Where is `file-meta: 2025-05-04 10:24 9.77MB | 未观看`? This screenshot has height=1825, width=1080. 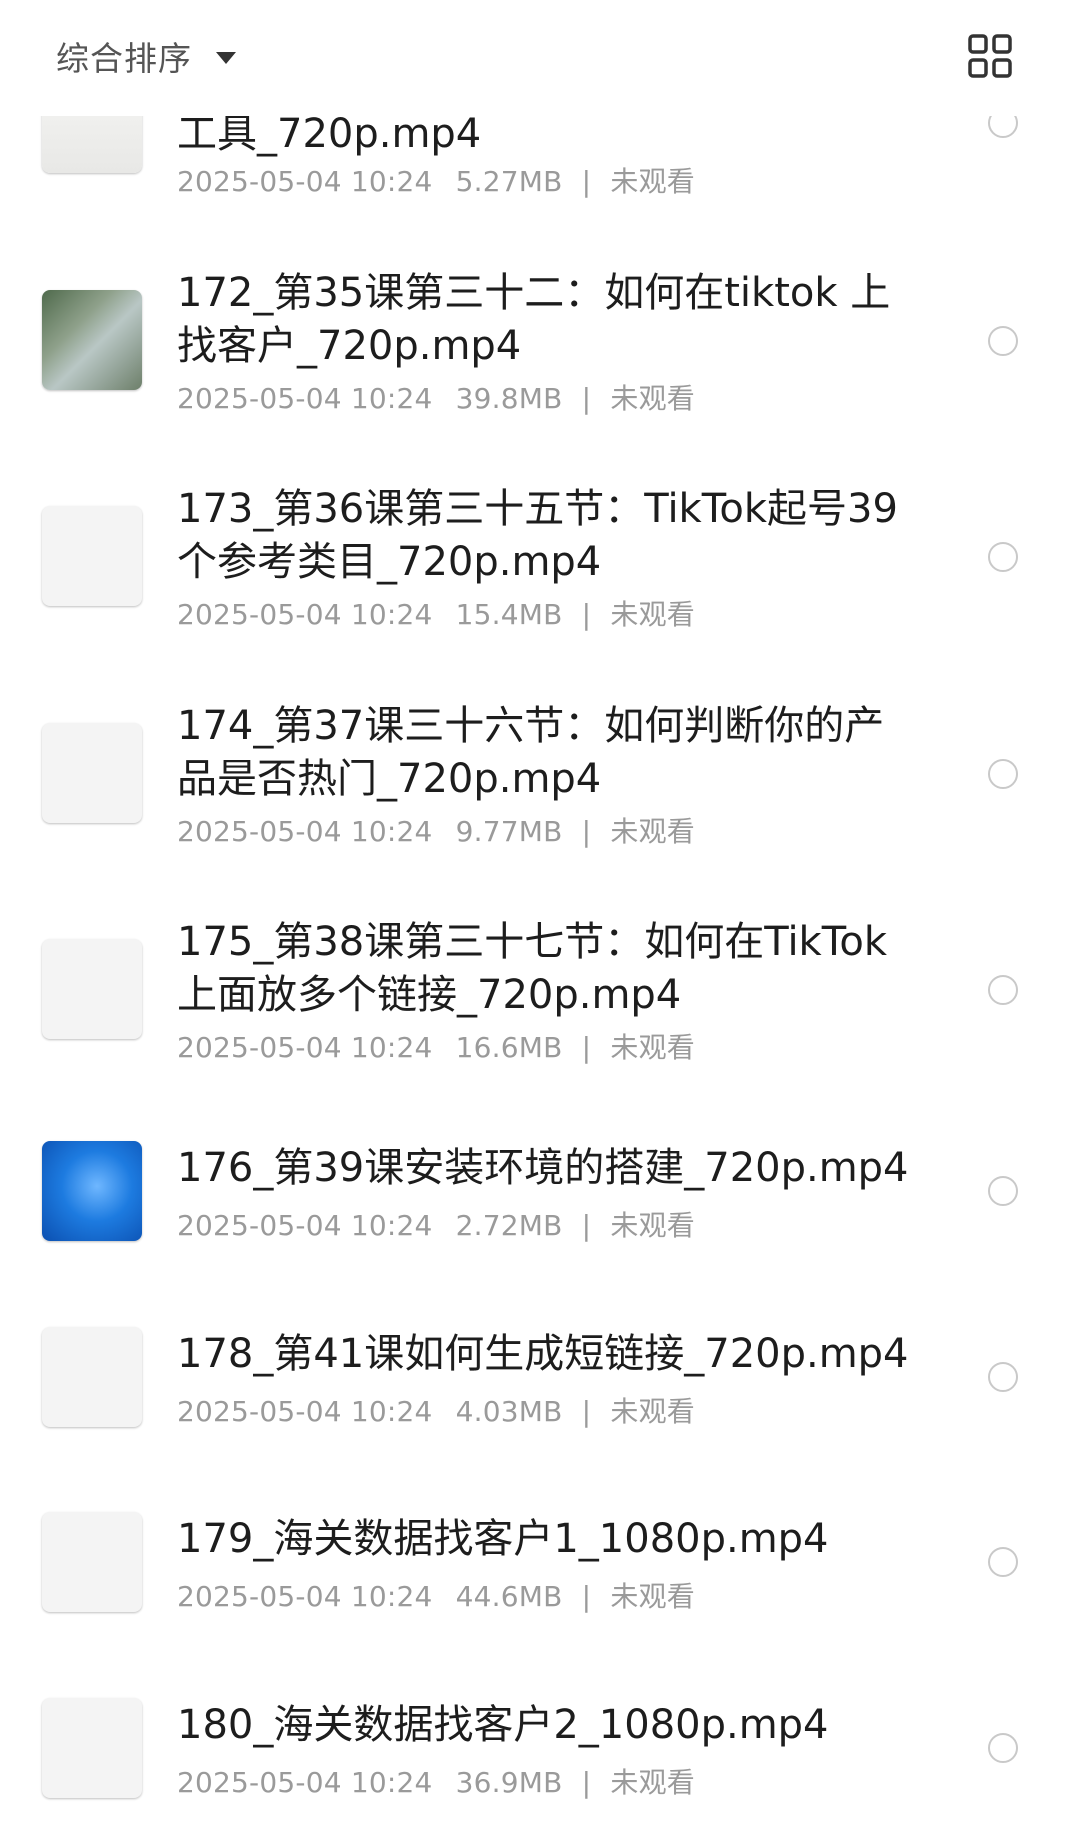 file-meta: 2025-05-04 10:24 9.77MB | 未观看 is located at coordinates (436, 830).